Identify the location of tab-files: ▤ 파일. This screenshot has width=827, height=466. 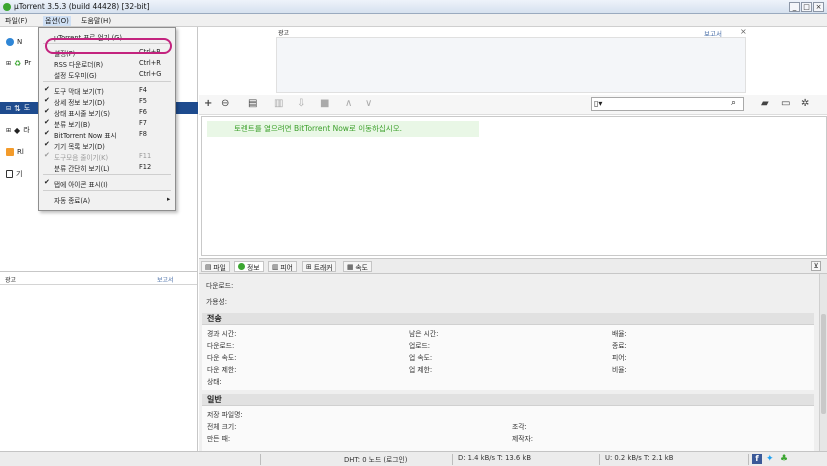
(215, 266).